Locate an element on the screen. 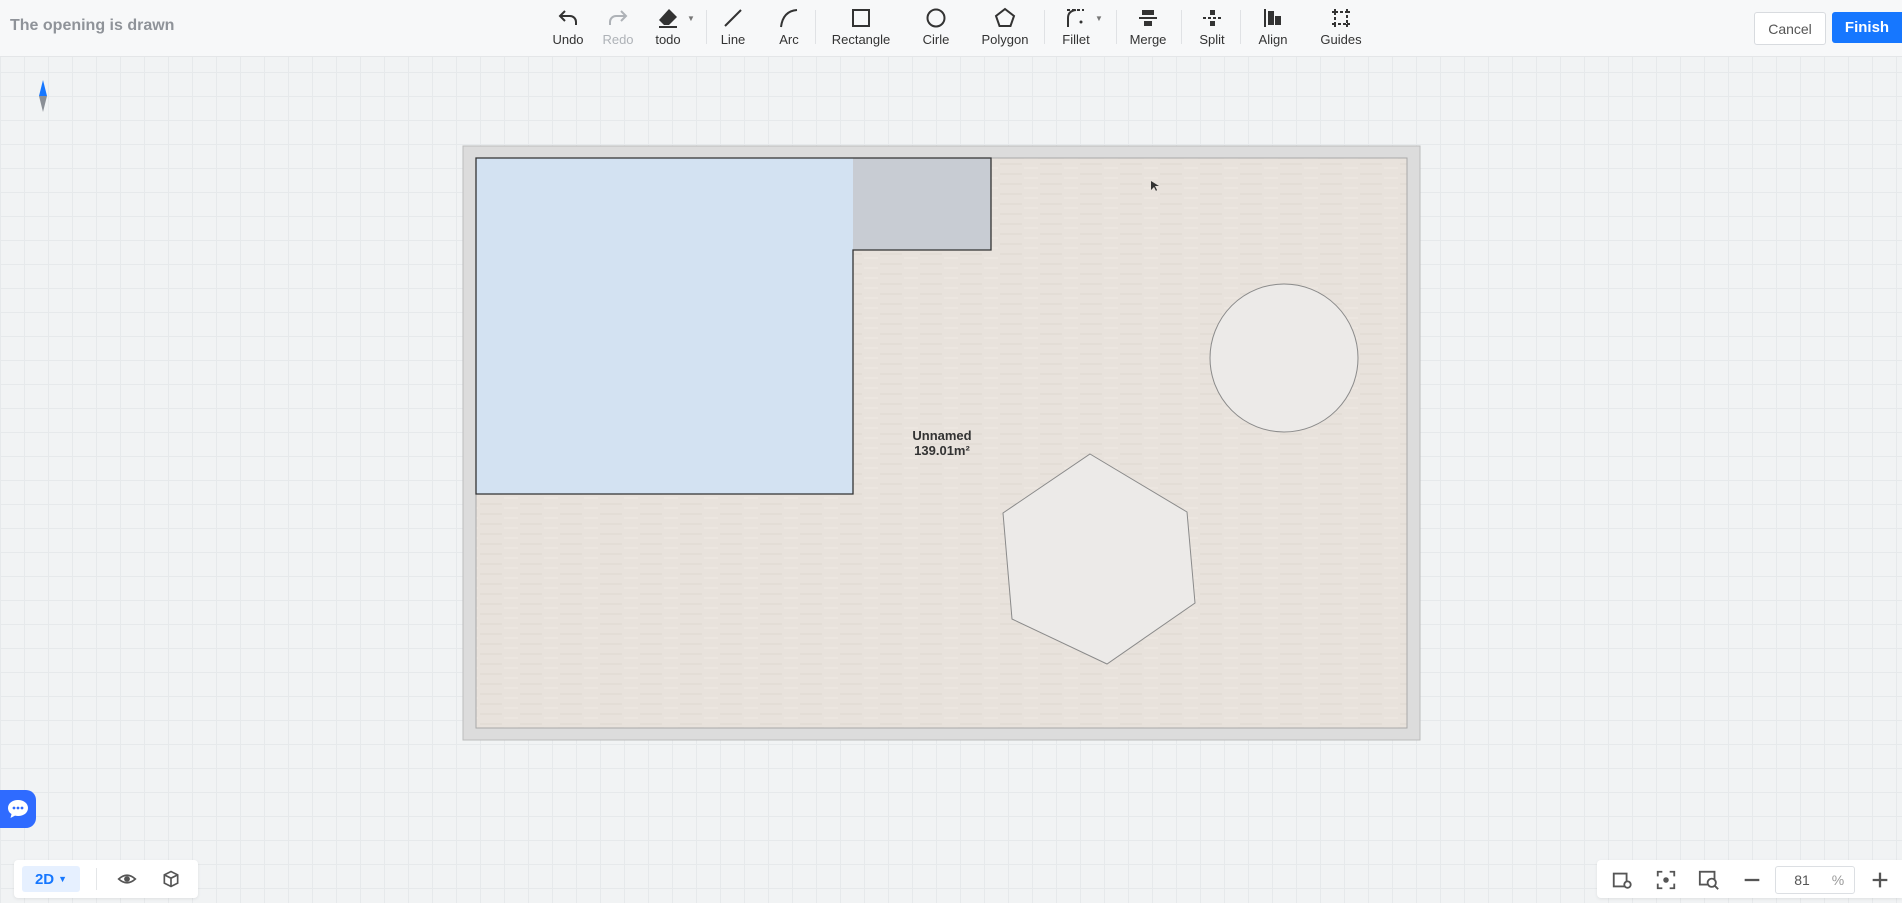 The image size is (1902, 903). zoom-panel: 81 % is located at coordinates (1749, 879).